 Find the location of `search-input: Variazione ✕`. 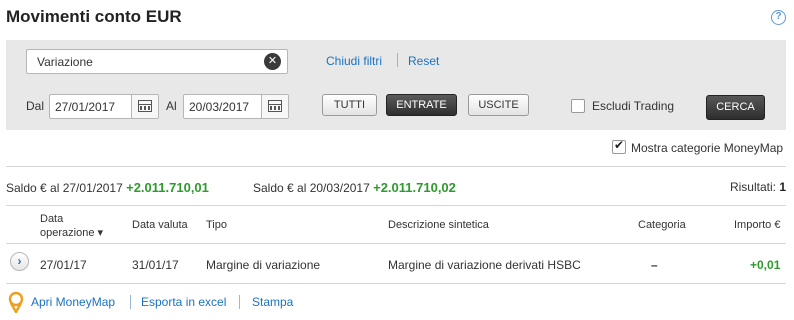

search-input: Variazione ✕ is located at coordinates (157, 61).